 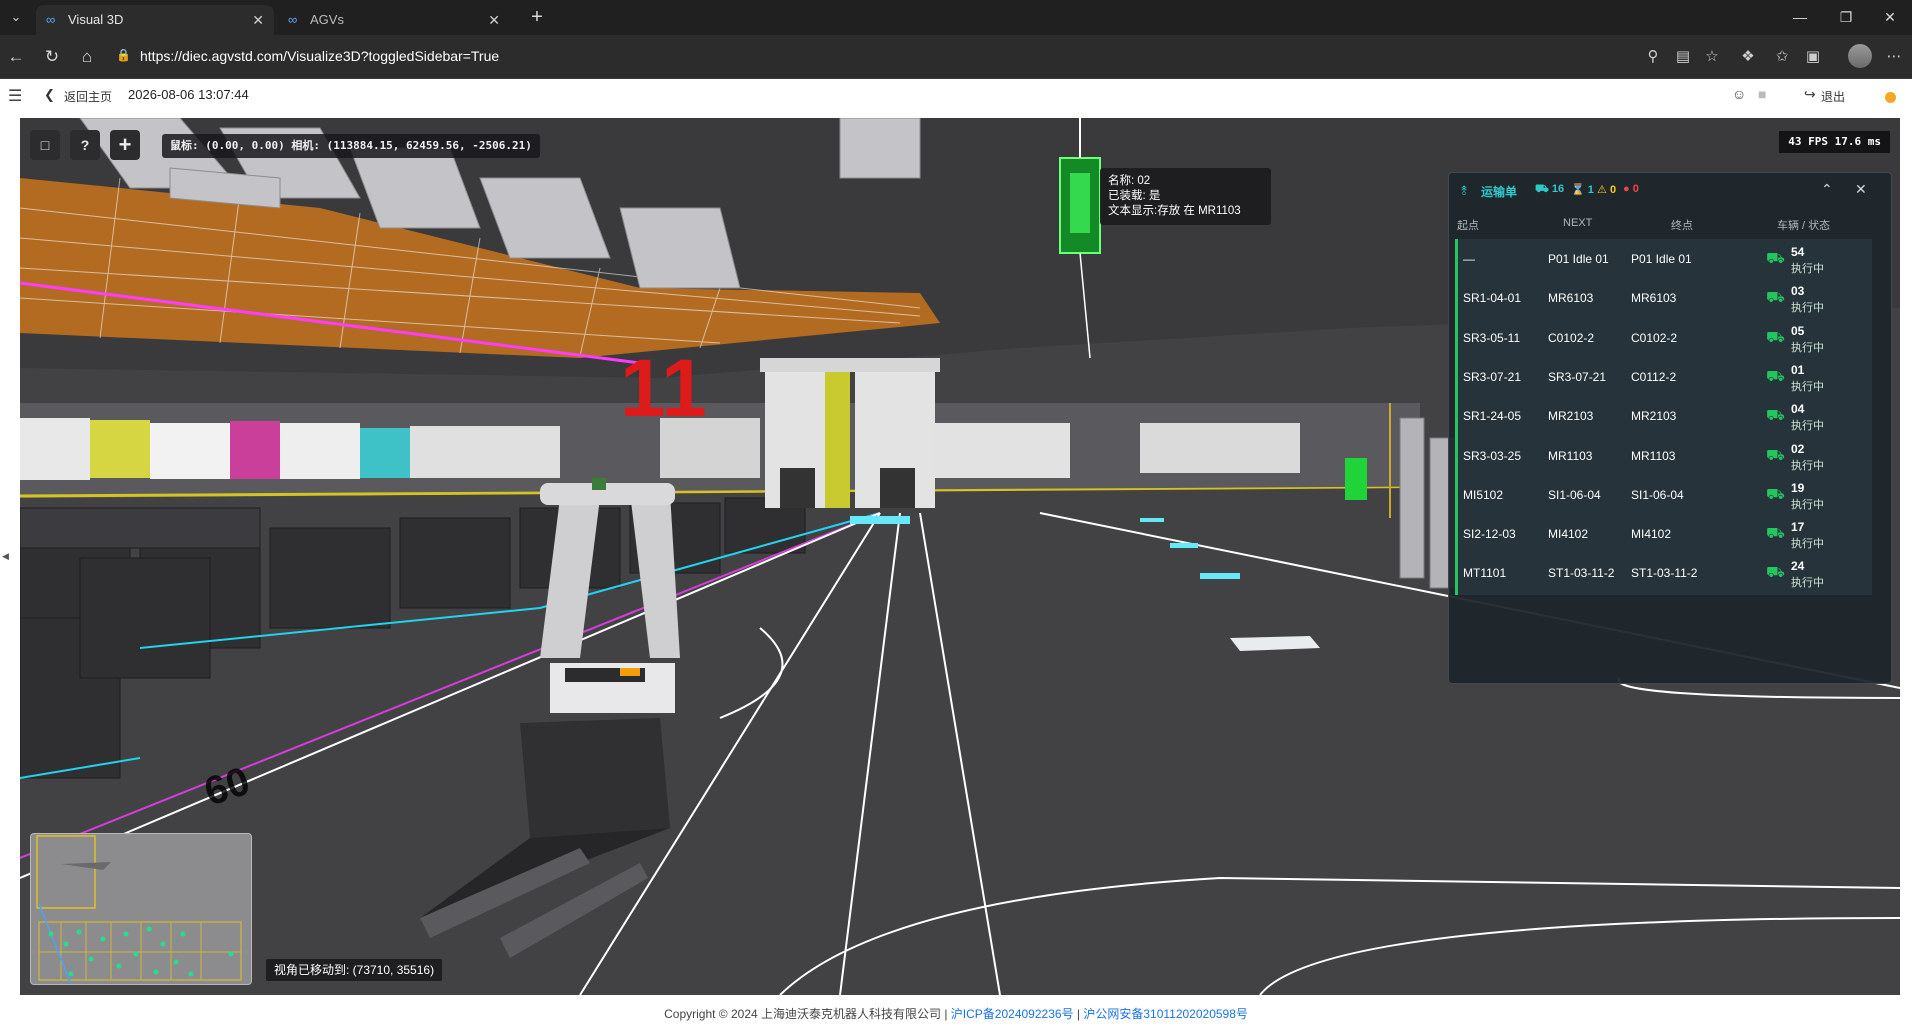 What do you see at coordinates (1012, 1014) in the screenshot?
I see `icp-link: 沪ICP备2024092236号` at bounding box center [1012, 1014].